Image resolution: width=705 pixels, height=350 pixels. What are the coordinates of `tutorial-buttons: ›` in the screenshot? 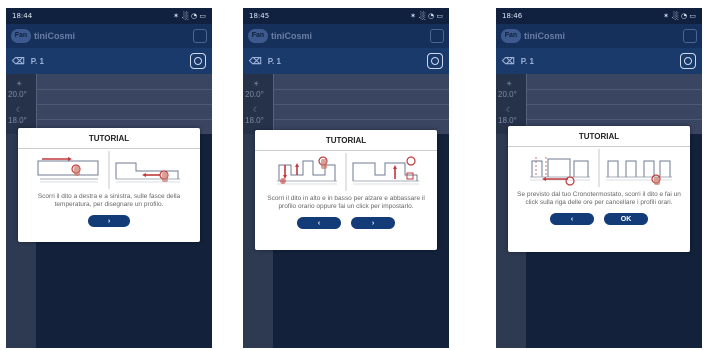 It's located at (109, 221).